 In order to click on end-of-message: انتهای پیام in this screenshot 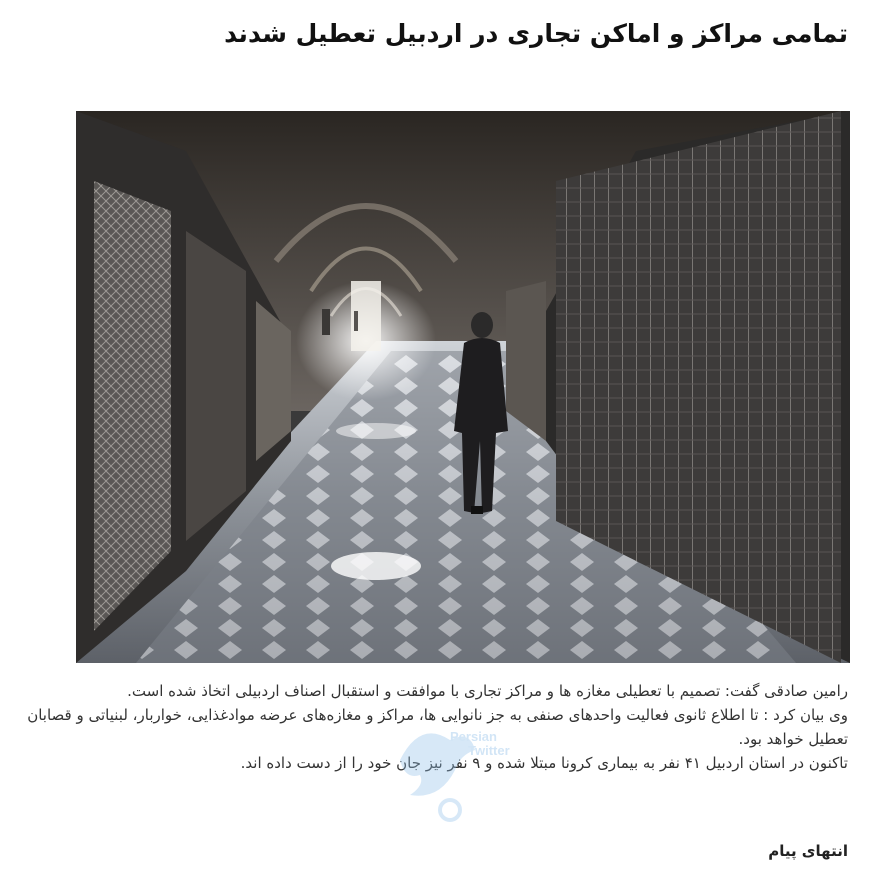, I will do `click(808, 851)`.